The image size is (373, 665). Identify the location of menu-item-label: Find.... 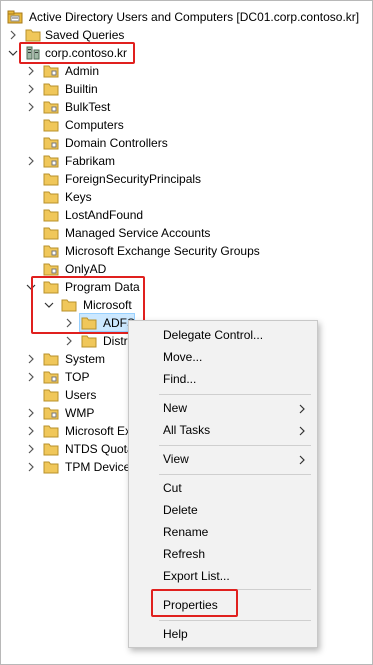
(180, 379).